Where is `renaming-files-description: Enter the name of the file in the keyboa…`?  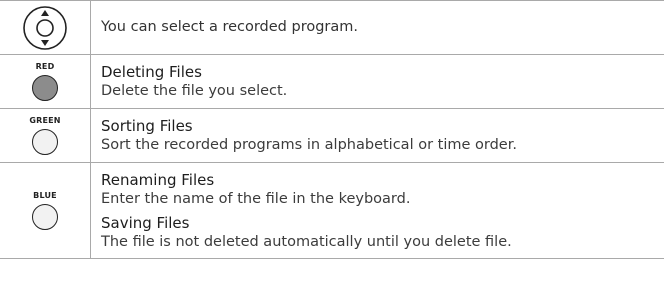 renaming-files-description: Enter the name of the file in the keyboa… is located at coordinates (256, 198).